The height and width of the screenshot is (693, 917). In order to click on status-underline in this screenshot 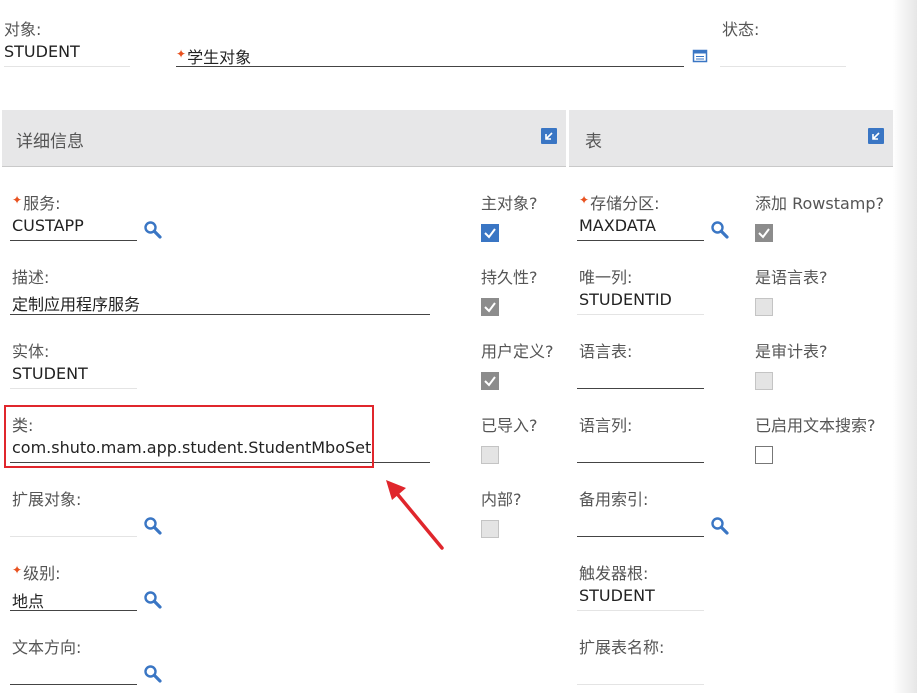, I will do `click(783, 66)`.